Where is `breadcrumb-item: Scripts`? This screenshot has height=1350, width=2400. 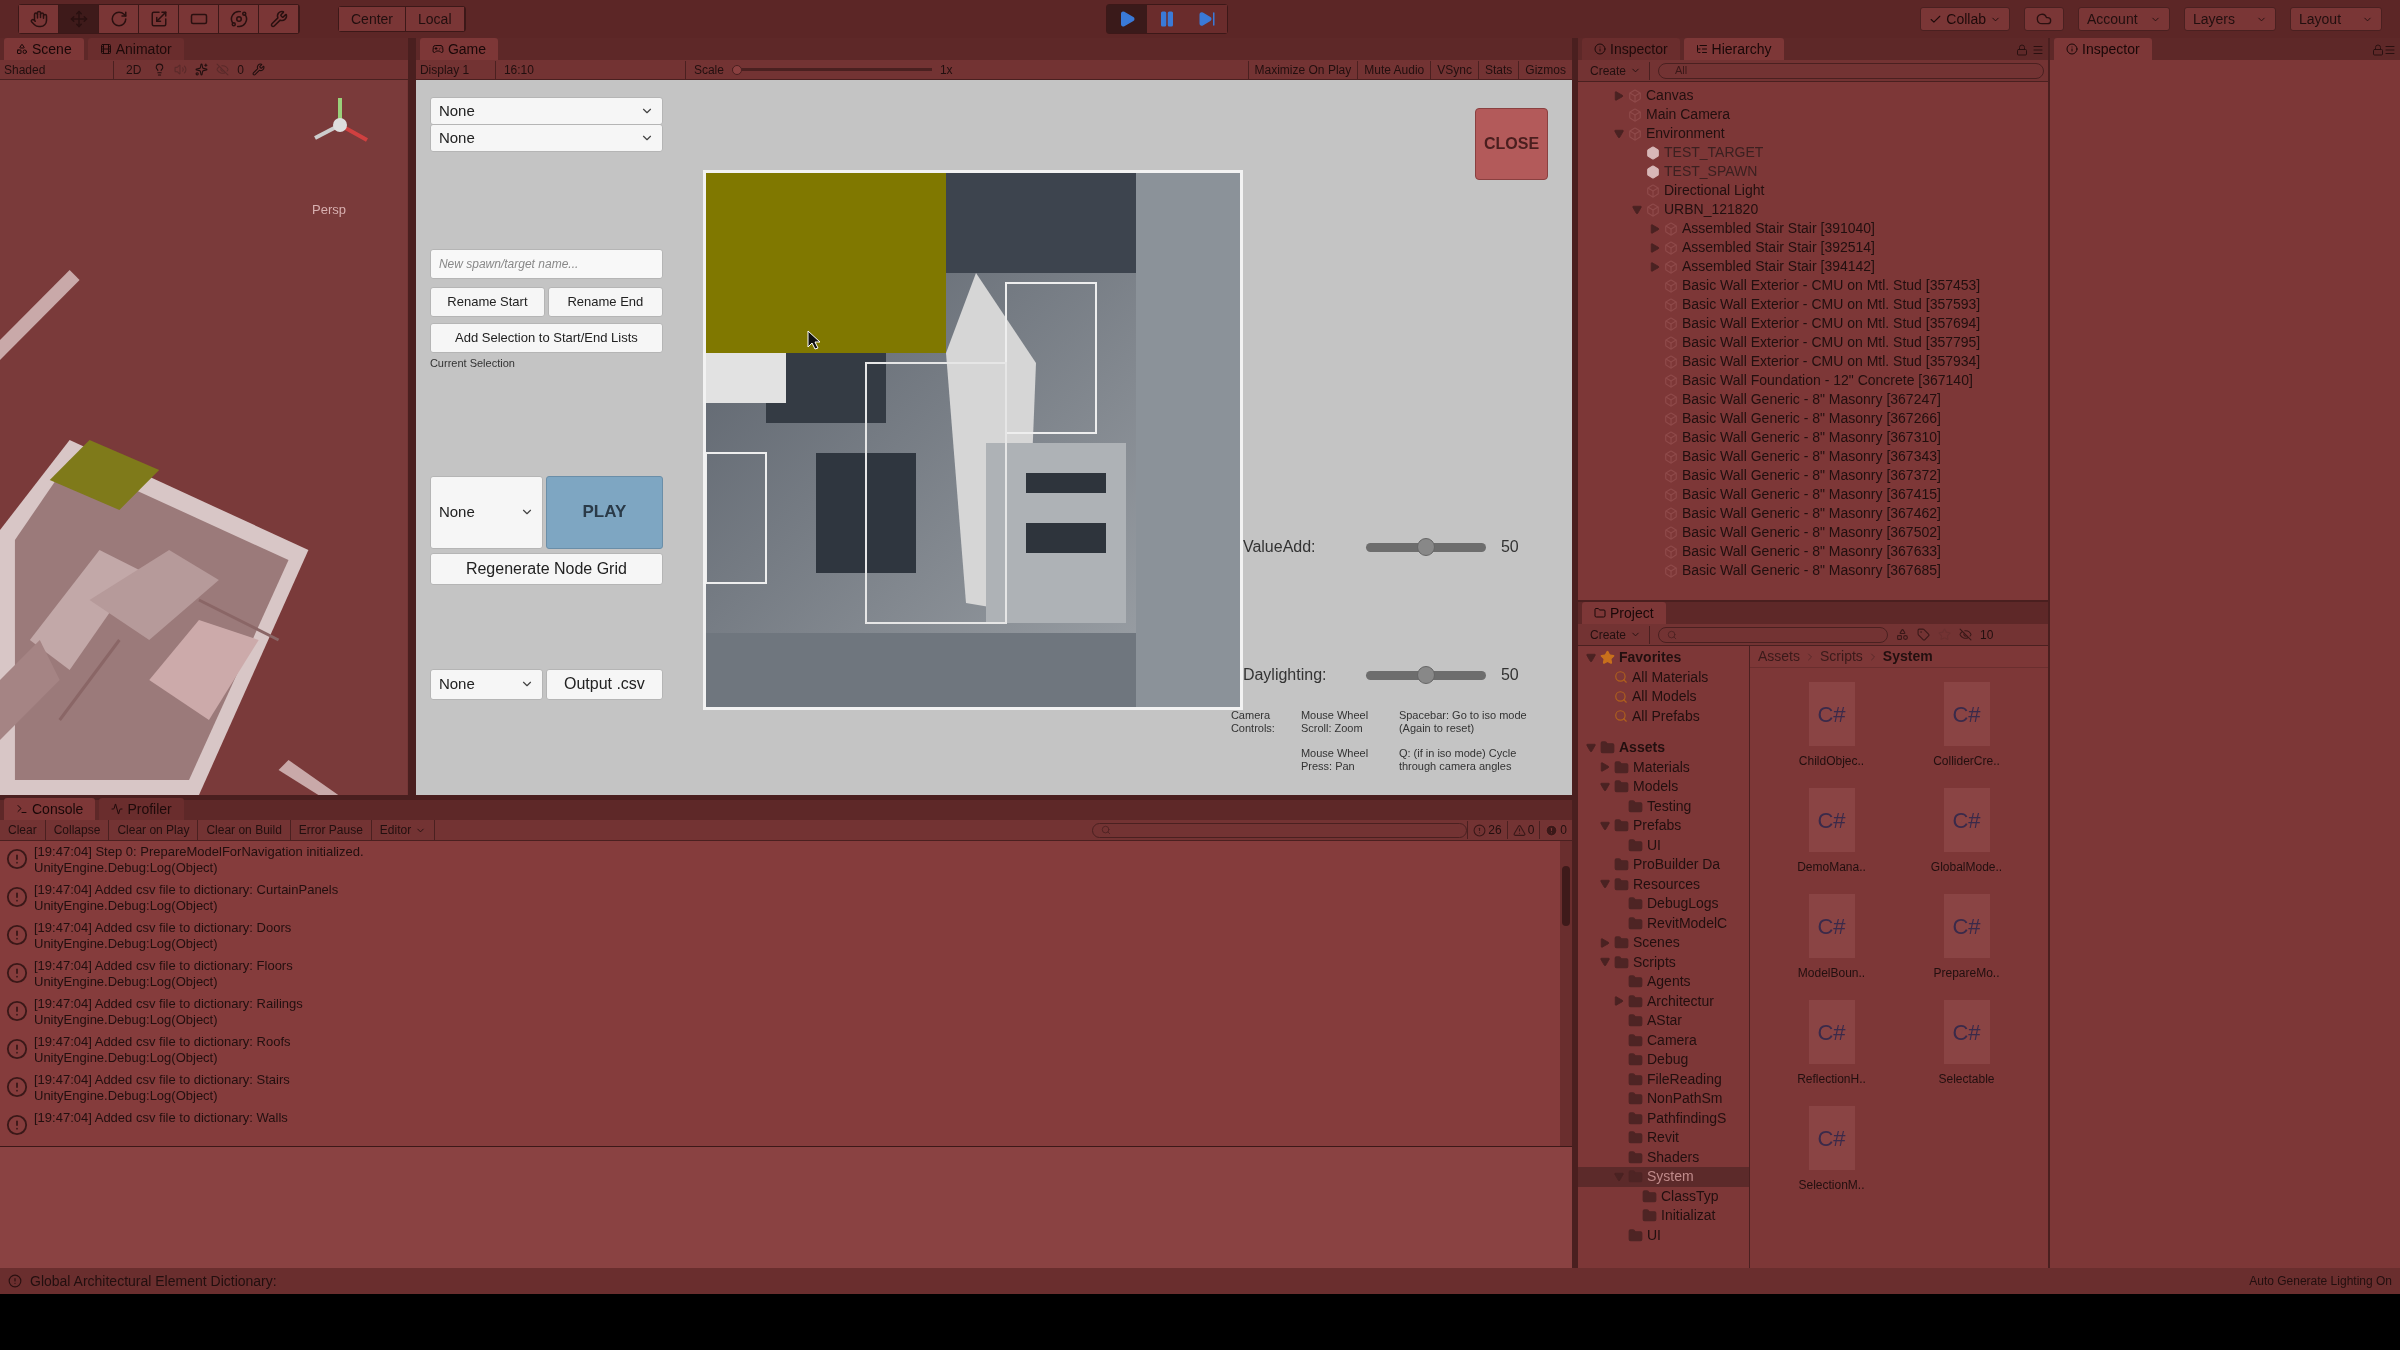
breadcrumb-item: Scripts is located at coordinates (1841, 656).